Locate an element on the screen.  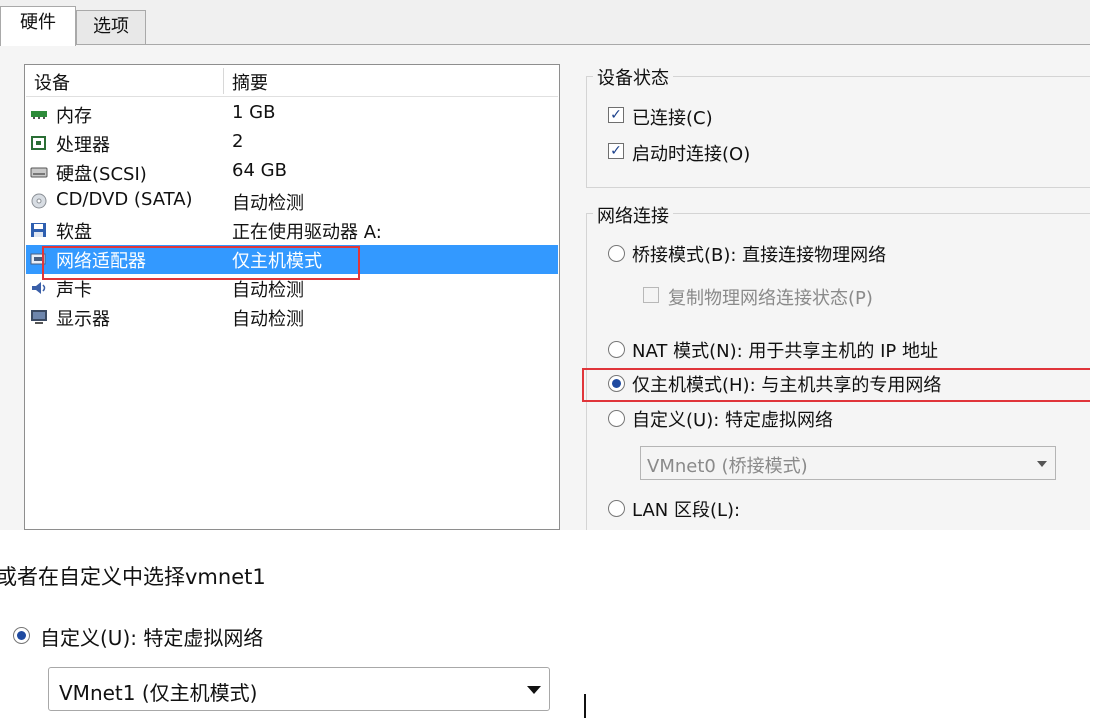
device-row-cd-dvd: CD/DVD (SATA) 自动检测 is located at coordinates (292, 201).